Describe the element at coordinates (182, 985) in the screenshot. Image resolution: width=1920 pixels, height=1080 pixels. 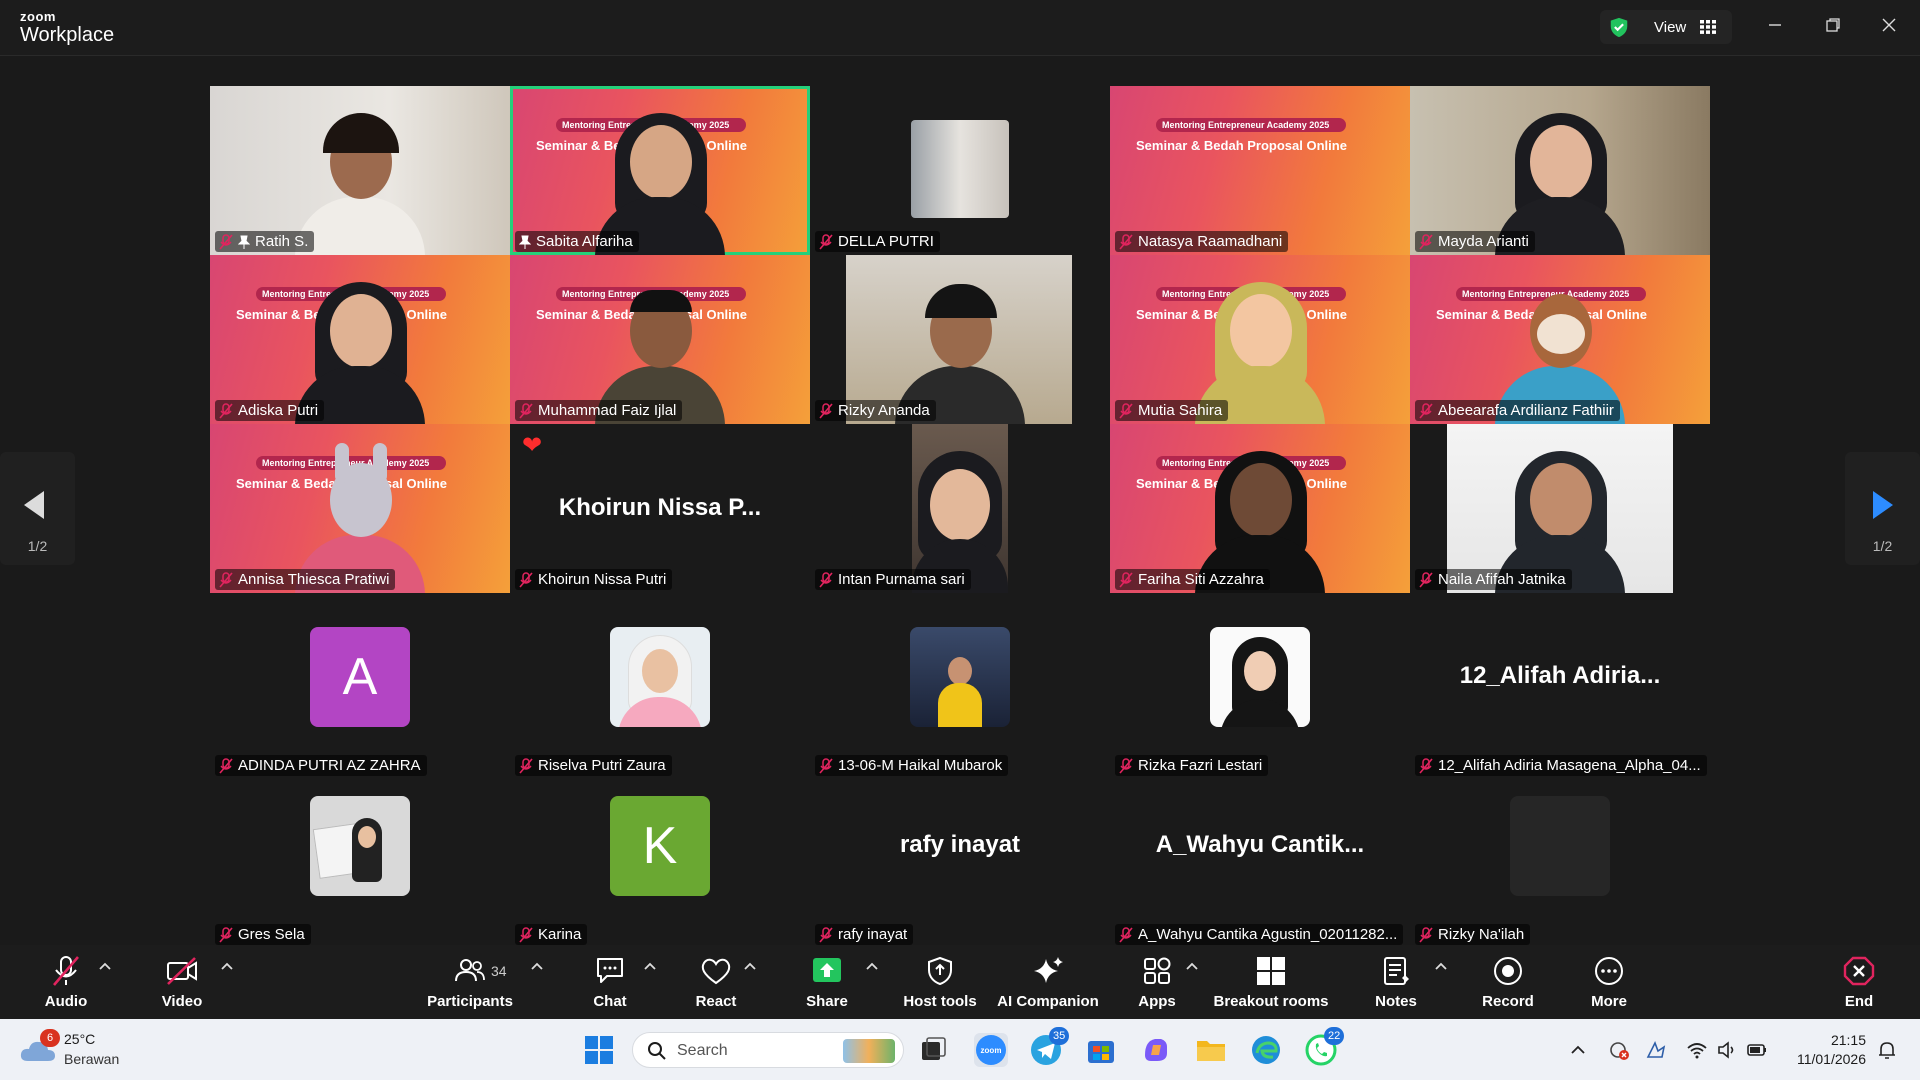
I see `video-button: Video` at that location.